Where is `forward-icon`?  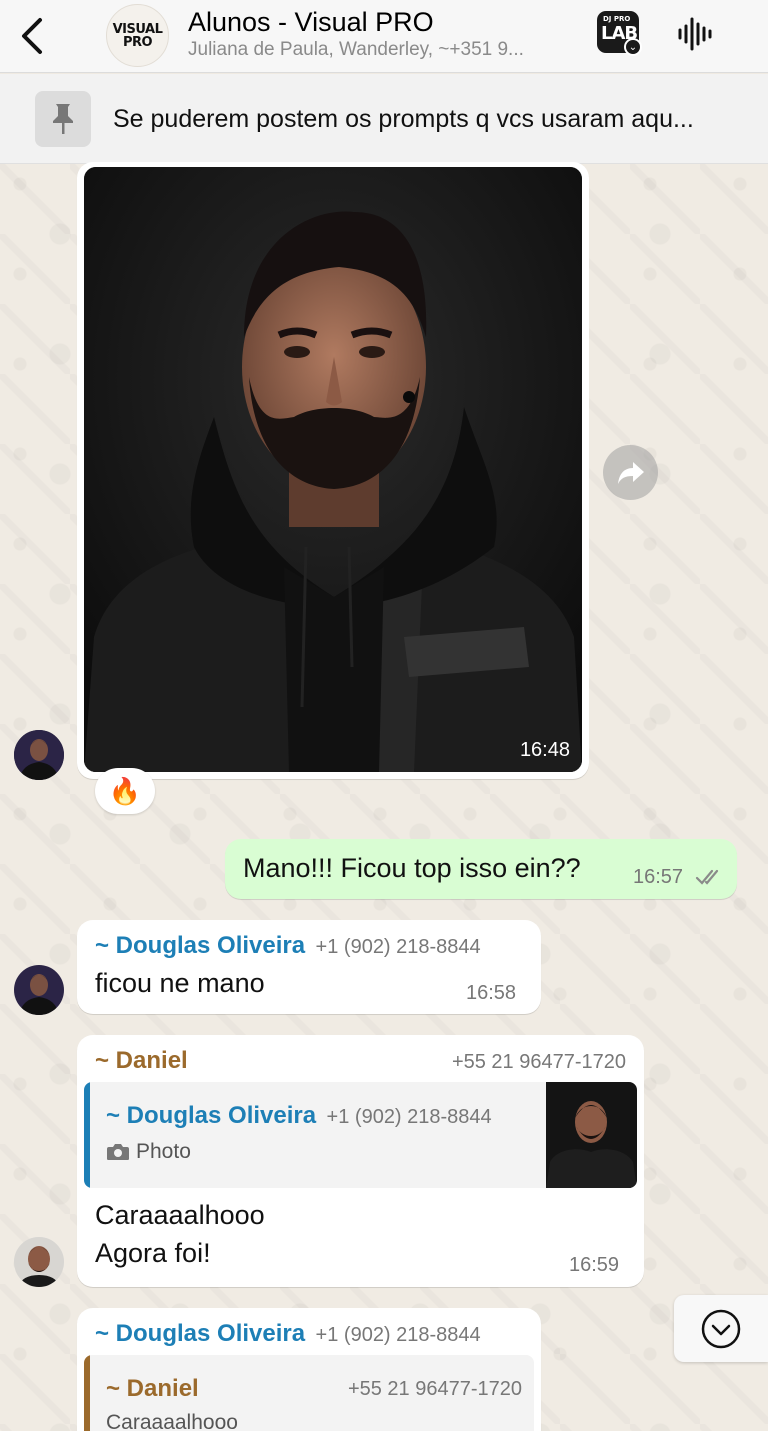 forward-icon is located at coordinates (630, 472).